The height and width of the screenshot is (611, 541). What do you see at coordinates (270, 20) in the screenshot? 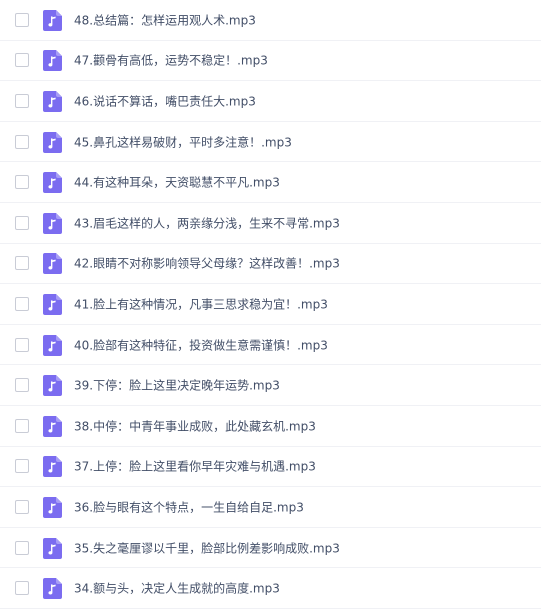
I see `file-row: 48.总结篇：怎样运用观人术.mp3` at bounding box center [270, 20].